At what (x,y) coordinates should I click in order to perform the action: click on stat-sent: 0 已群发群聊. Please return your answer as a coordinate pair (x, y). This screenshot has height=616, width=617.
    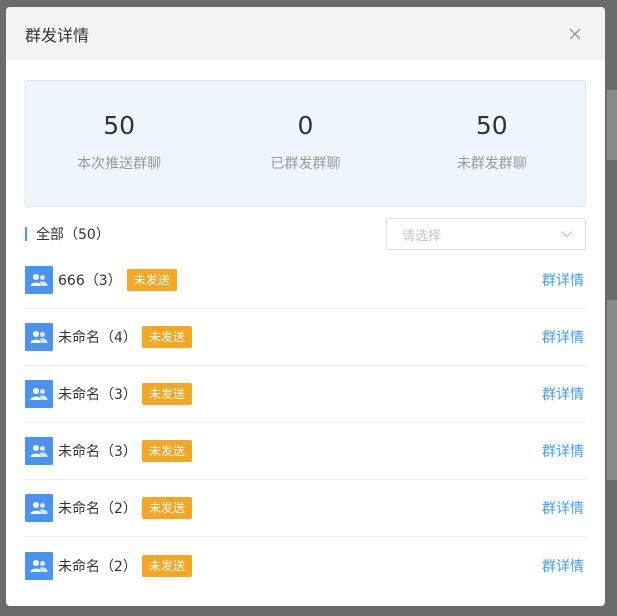
    Looking at the image, I should click on (305, 143).